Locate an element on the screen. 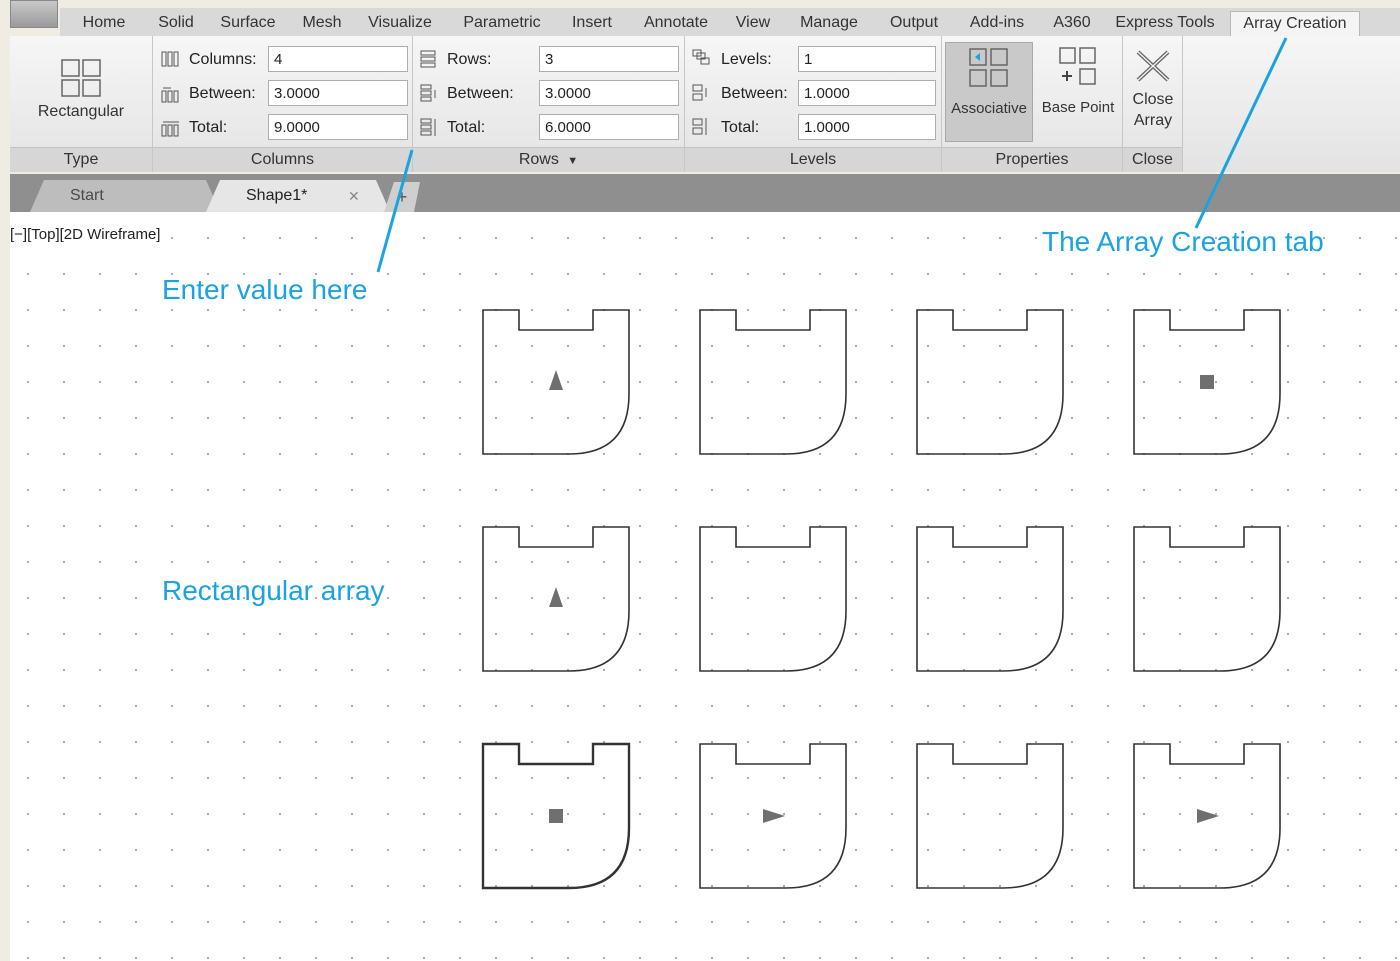 The image size is (1400, 961). callout-enter-value: Enter value here is located at coordinates (265, 289).